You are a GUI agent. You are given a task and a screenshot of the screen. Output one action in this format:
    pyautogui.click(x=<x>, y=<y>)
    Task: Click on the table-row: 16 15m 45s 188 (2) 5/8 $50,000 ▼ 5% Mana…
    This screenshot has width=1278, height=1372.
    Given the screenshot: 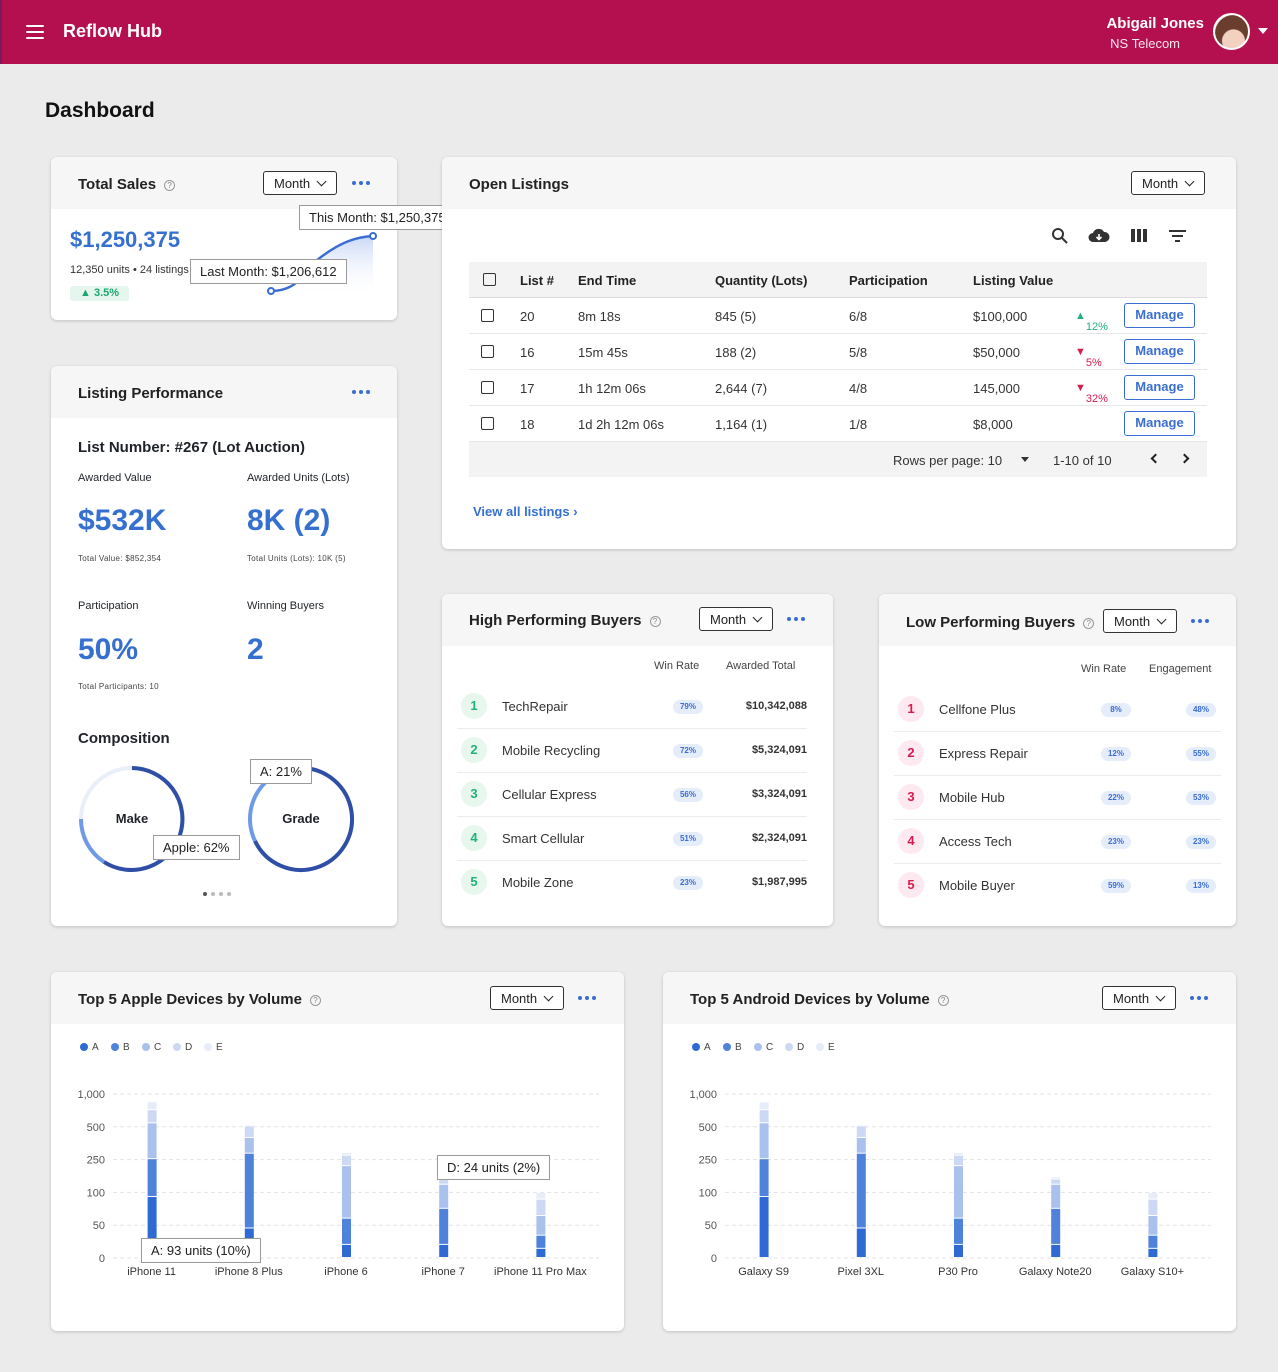 What is the action you would take?
    pyautogui.click(x=838, y=352)
    